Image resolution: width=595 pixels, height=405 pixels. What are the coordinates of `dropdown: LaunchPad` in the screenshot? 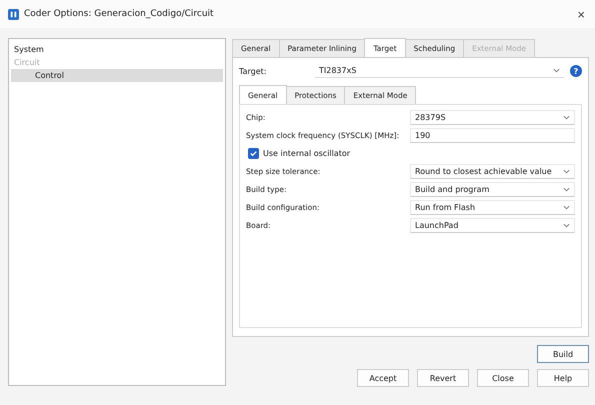 It's located at (492, 225).